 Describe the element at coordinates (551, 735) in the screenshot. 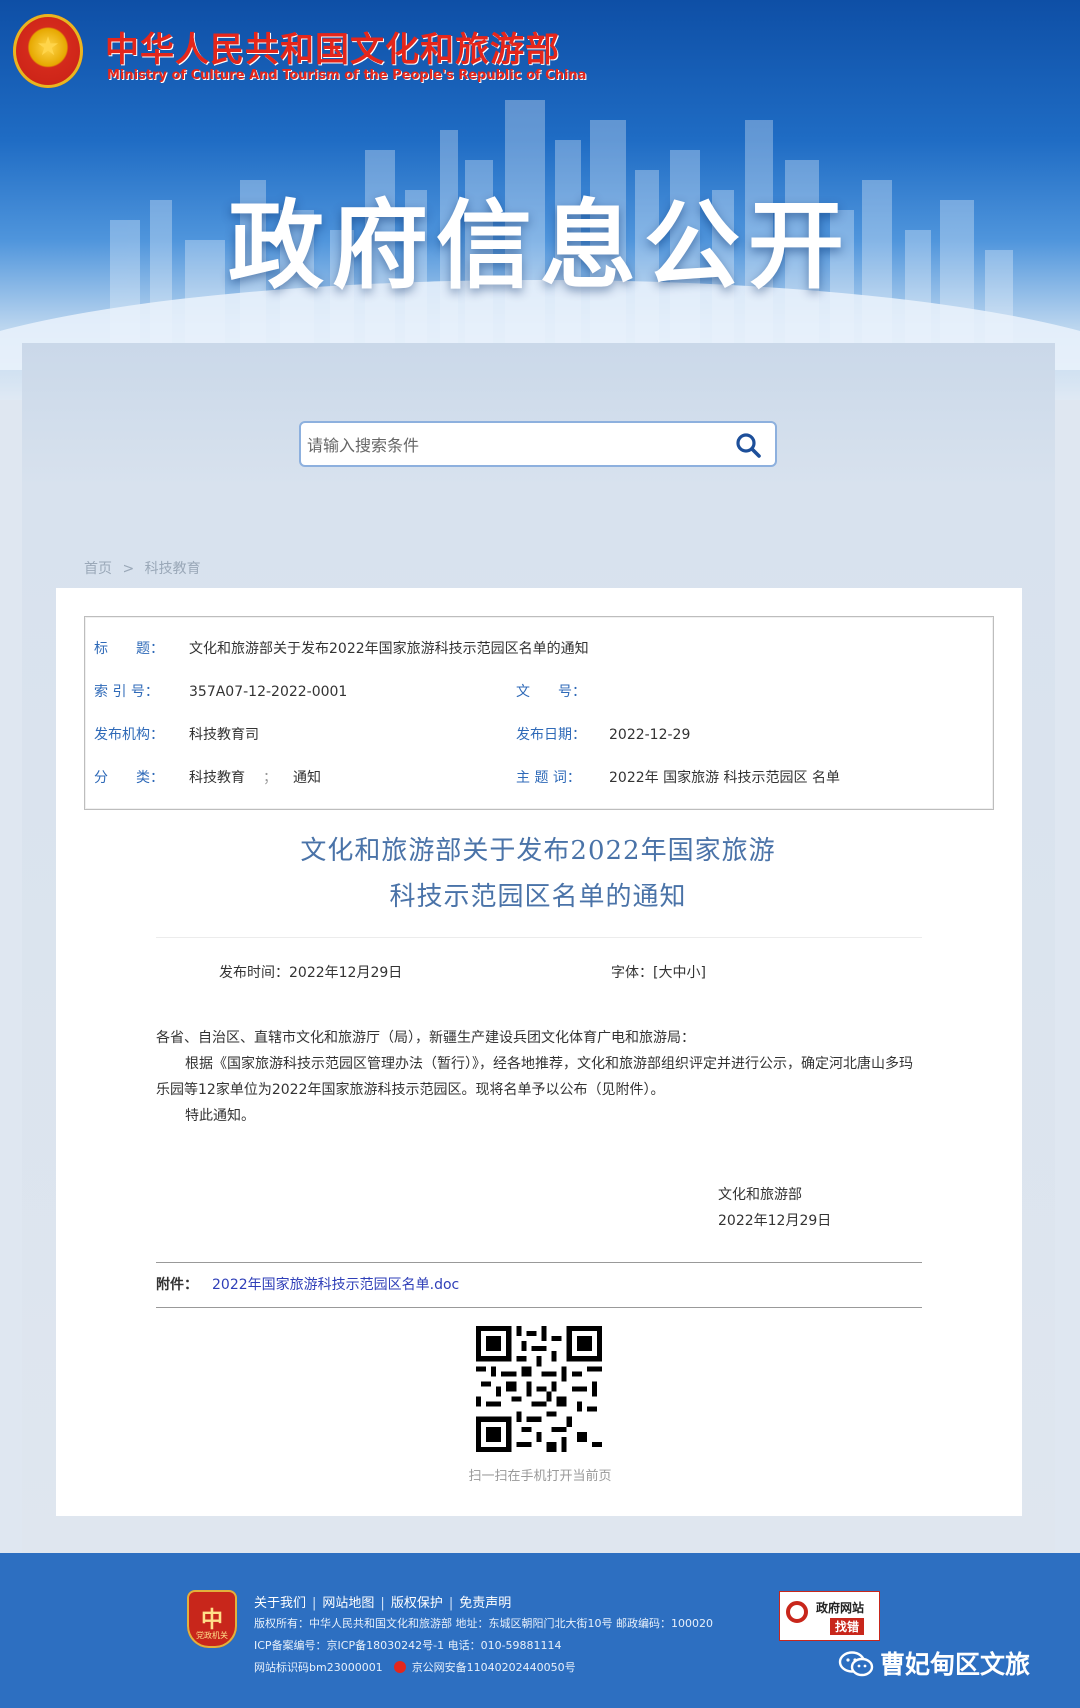

I see `meta-date-label: 发布日期：` at that location.